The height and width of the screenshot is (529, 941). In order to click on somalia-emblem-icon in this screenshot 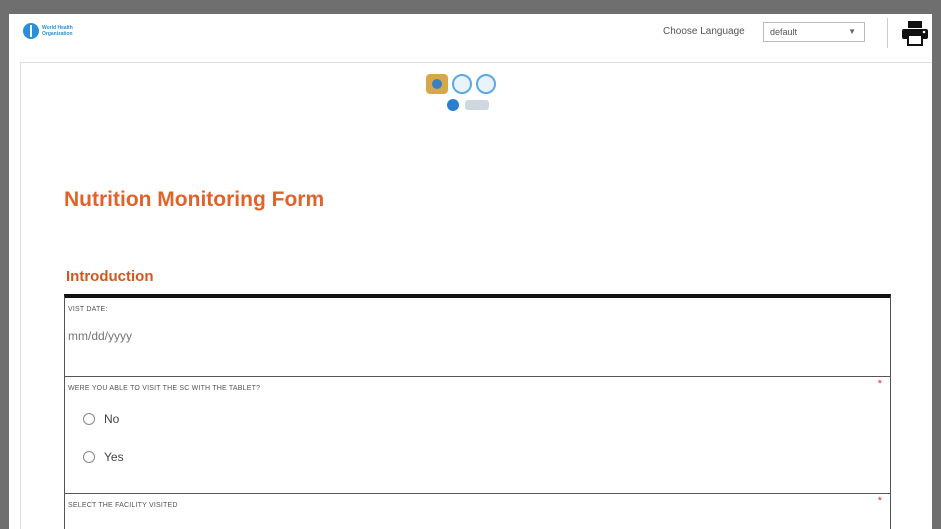, I will do `click(437, 84)`.